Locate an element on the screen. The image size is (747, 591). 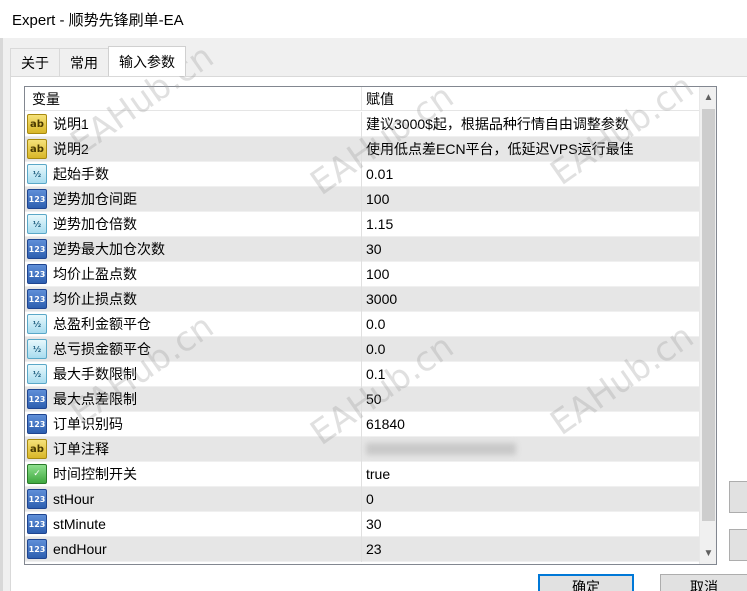
param-value-cell: 建议3000$起，根据品种行情自由调整参数 is located at coordinates (530, 124).